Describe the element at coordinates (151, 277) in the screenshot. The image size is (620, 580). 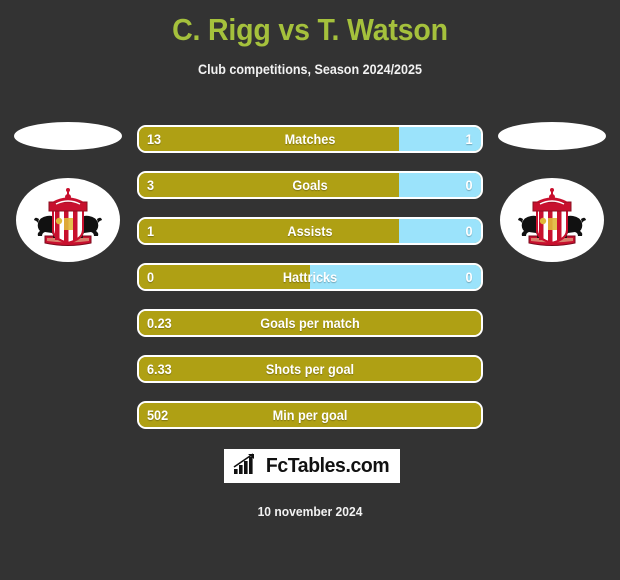
I see `stat-value-left: 0` at that location.